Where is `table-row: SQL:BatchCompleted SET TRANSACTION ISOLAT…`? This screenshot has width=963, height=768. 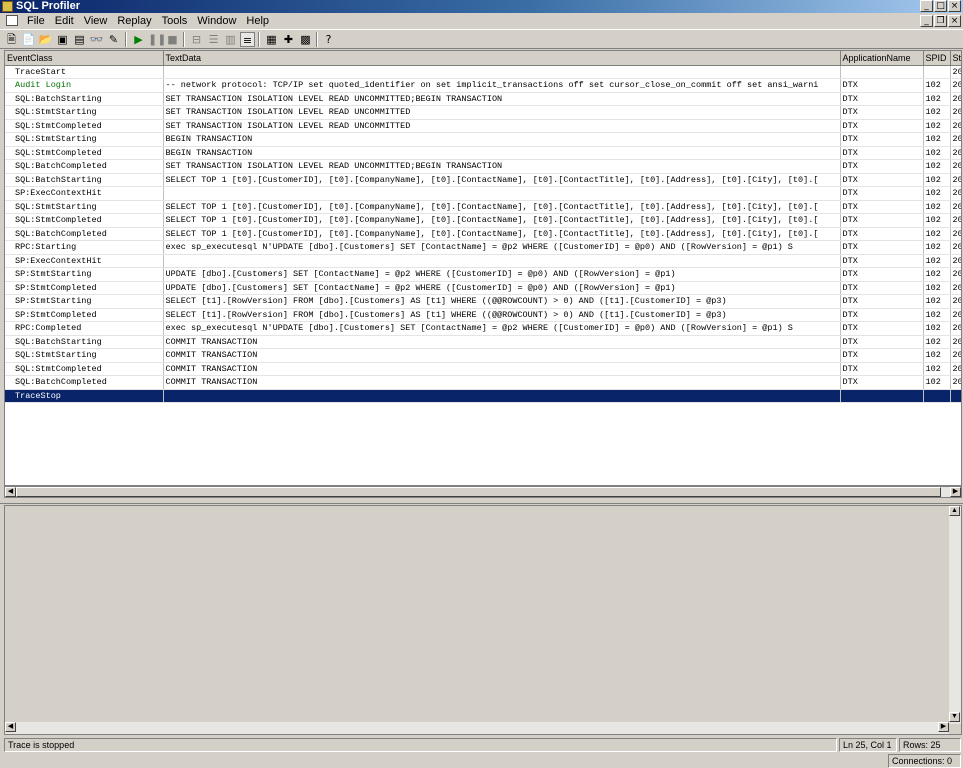 table-row: SQL:BatchCompleted SET TRANSACTION ISOLAT… is located at coordinates (483, 166).